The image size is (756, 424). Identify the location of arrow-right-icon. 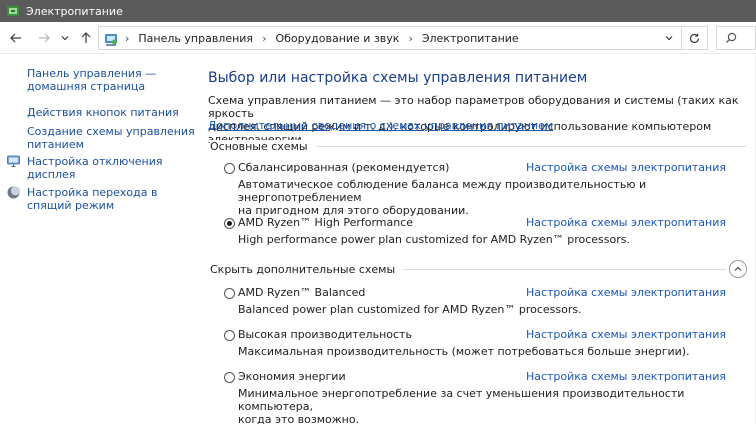
(44, 38).